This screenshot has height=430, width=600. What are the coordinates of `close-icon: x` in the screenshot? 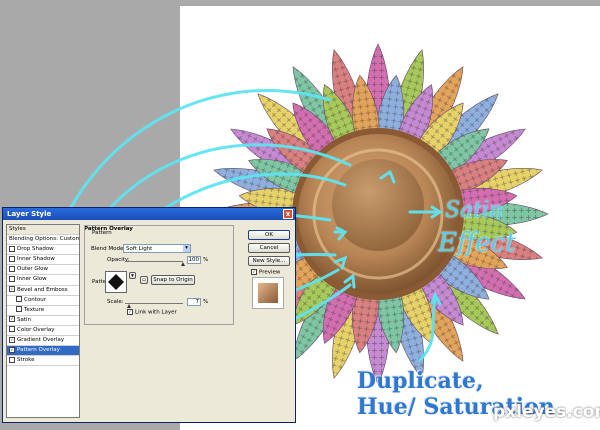 It's located at (288, 214).